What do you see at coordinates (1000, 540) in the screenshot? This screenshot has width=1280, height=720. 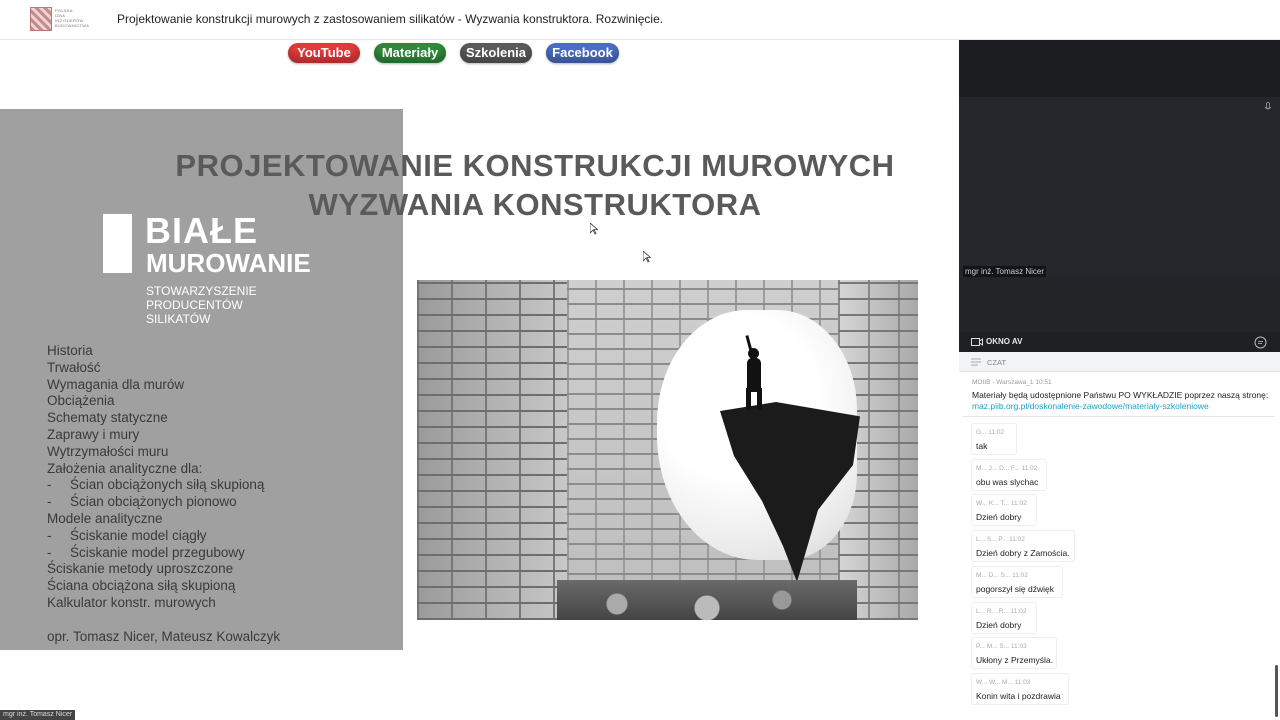 I see `chat-message-meta: L... S... P... 11:02` at bounding box center [1000, 540].